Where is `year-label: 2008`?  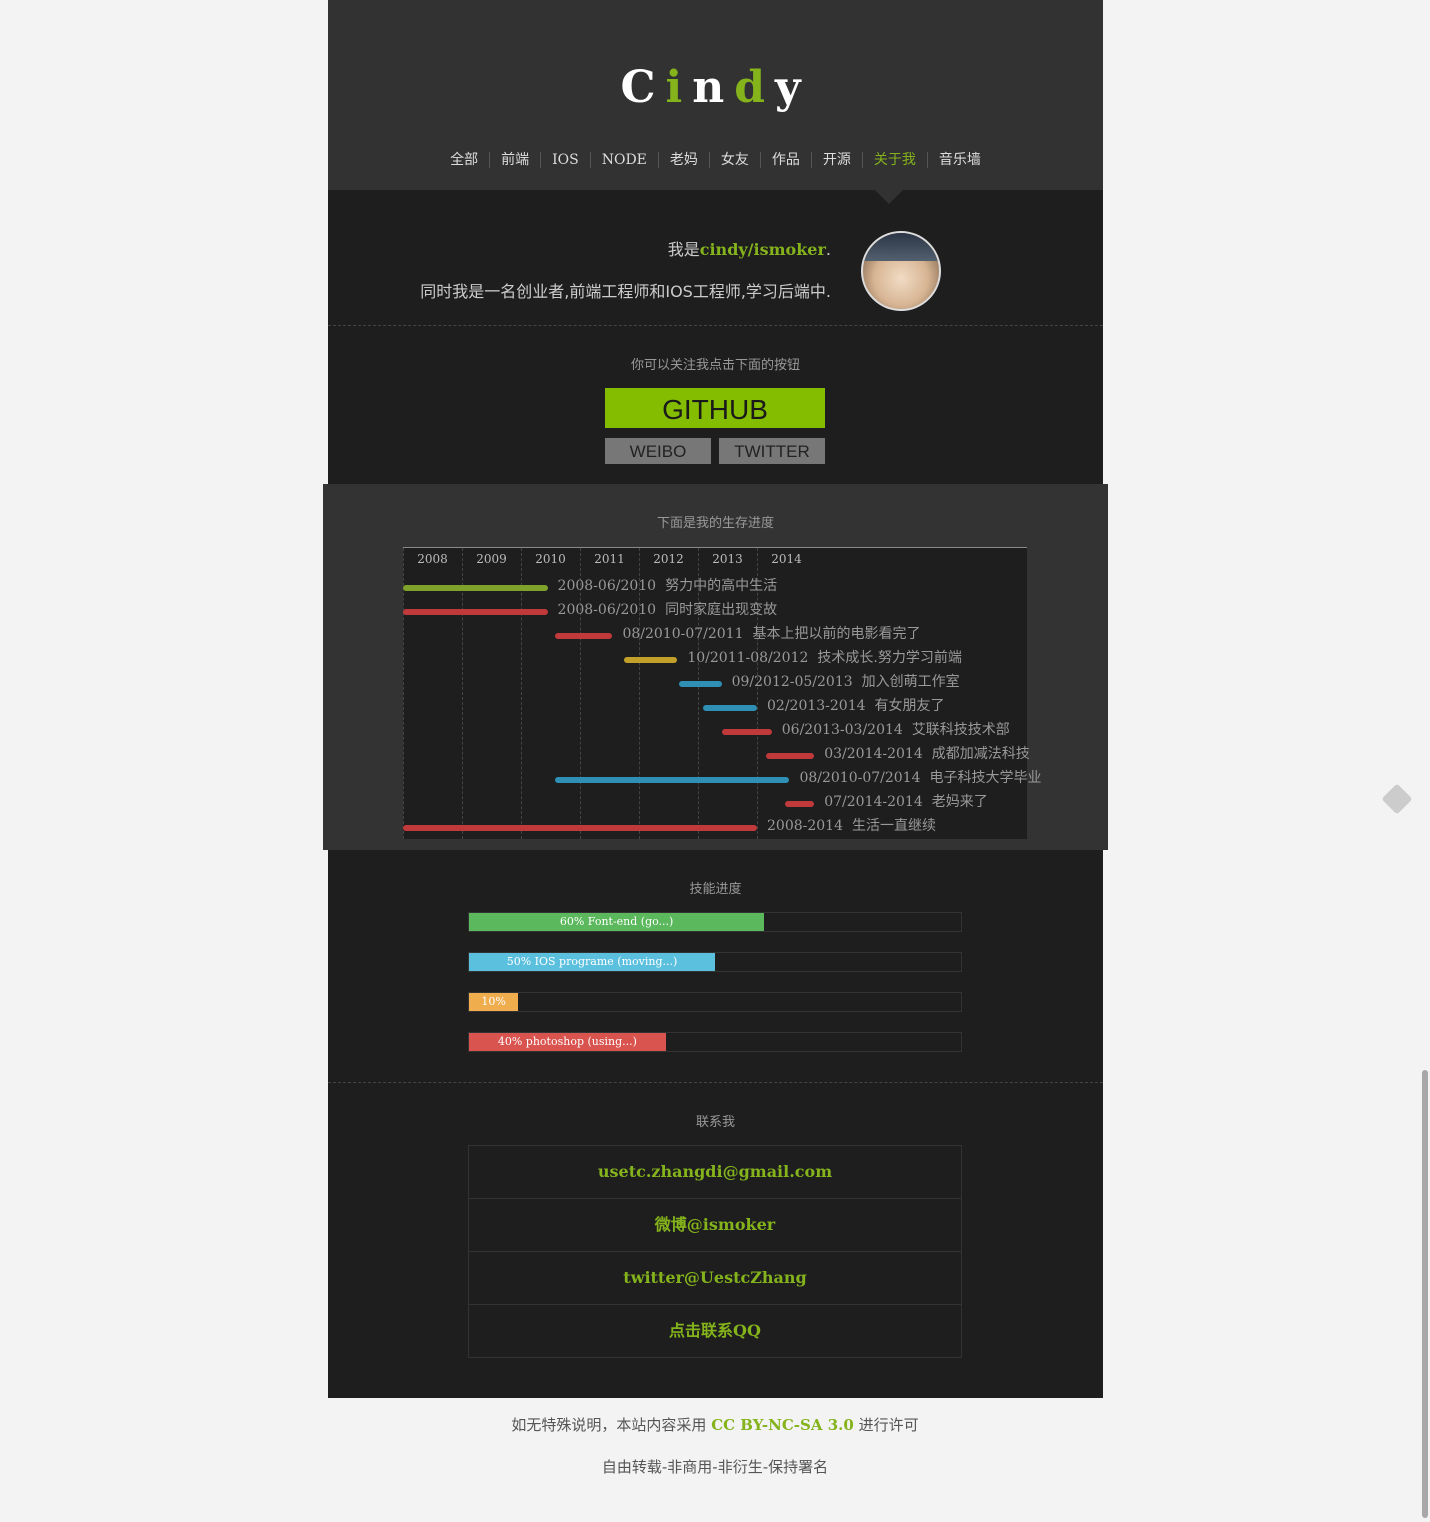
year-label: 2008 is located at coordinates (432, 559).